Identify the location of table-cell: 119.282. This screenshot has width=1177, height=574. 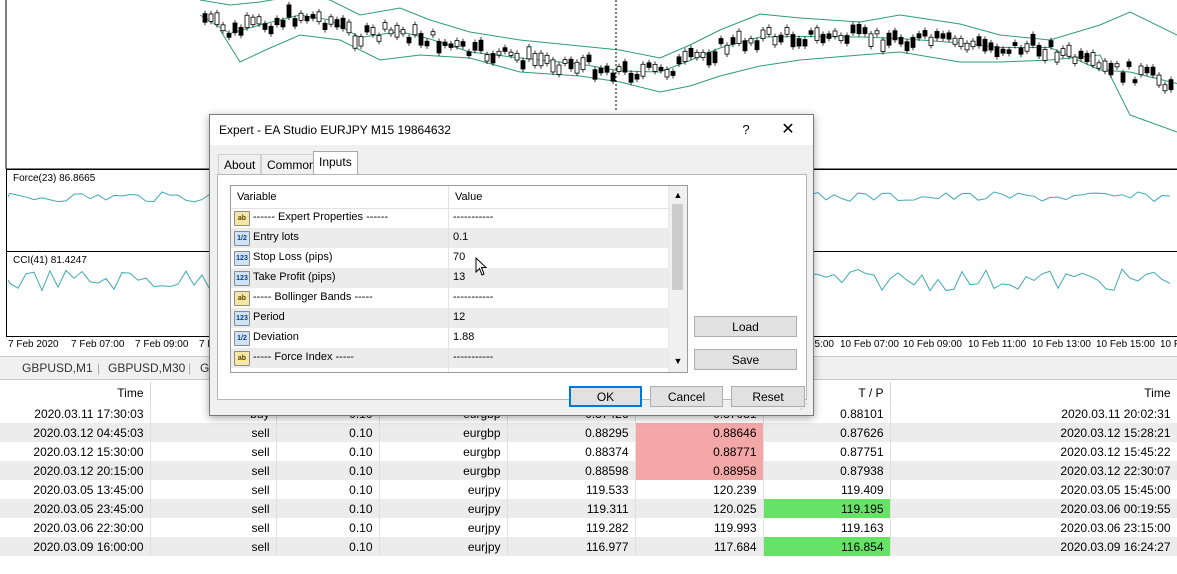
(571, 527).